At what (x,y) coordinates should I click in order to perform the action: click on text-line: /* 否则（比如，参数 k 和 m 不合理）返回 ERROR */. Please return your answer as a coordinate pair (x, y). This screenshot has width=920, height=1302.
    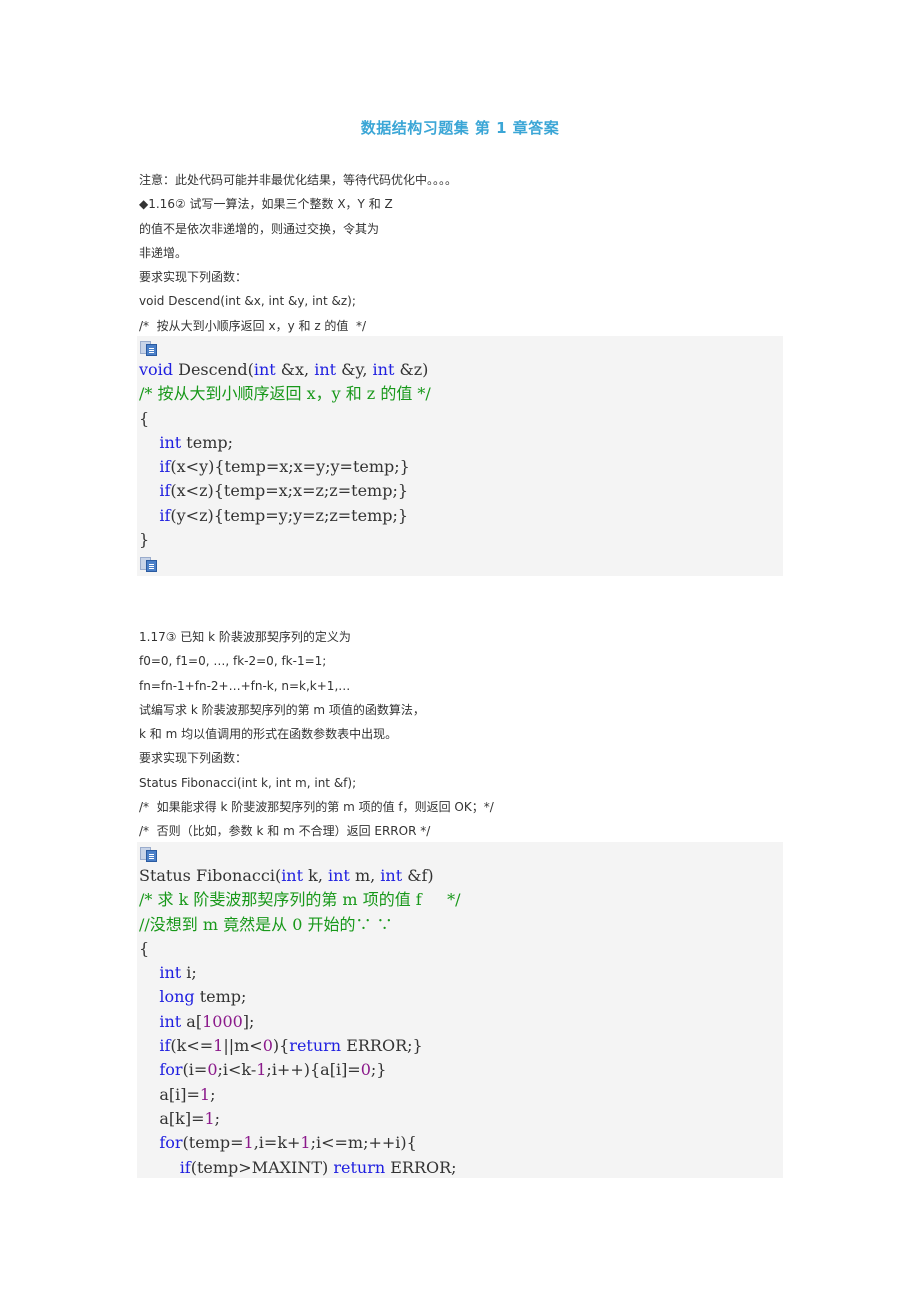
    Looking at the image, I should click on (285, 831).